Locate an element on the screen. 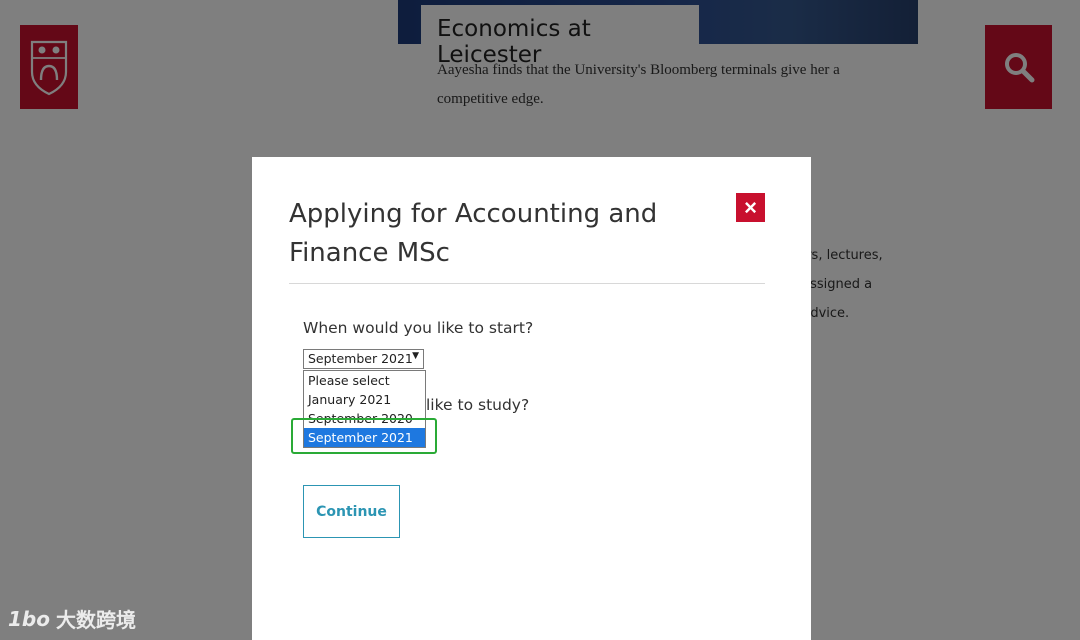 This screenshot has height=640, width=1080. chevron-down-icon: ▼ is located at coordinates (415, 356).